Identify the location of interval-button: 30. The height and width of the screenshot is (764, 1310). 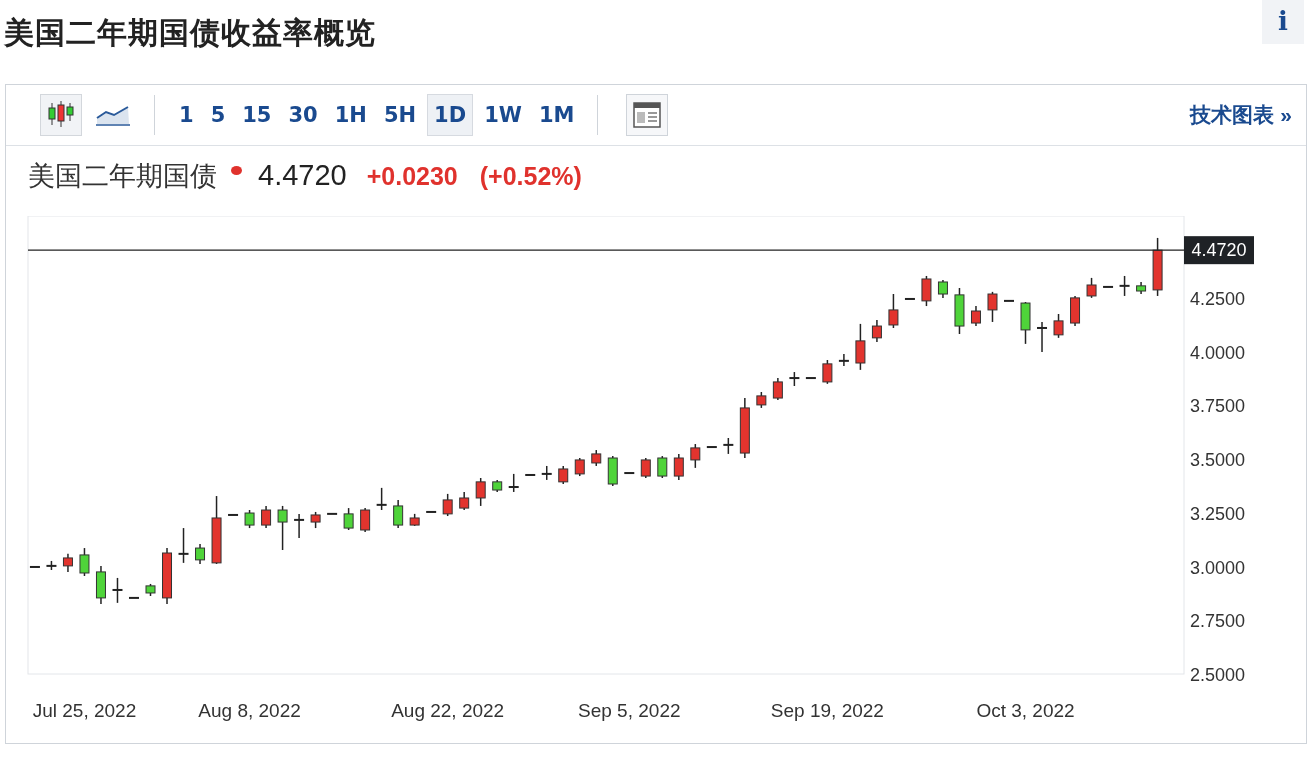
(303, 115).